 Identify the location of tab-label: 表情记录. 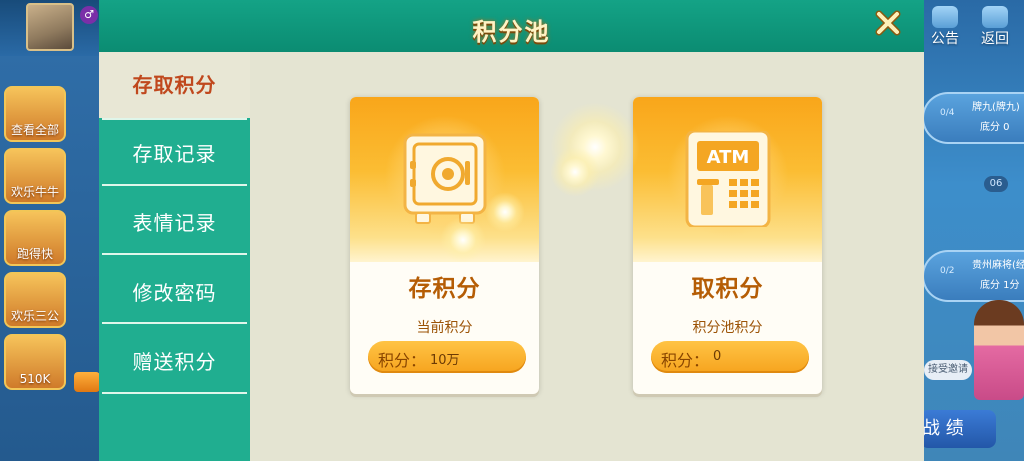
(174, 223).